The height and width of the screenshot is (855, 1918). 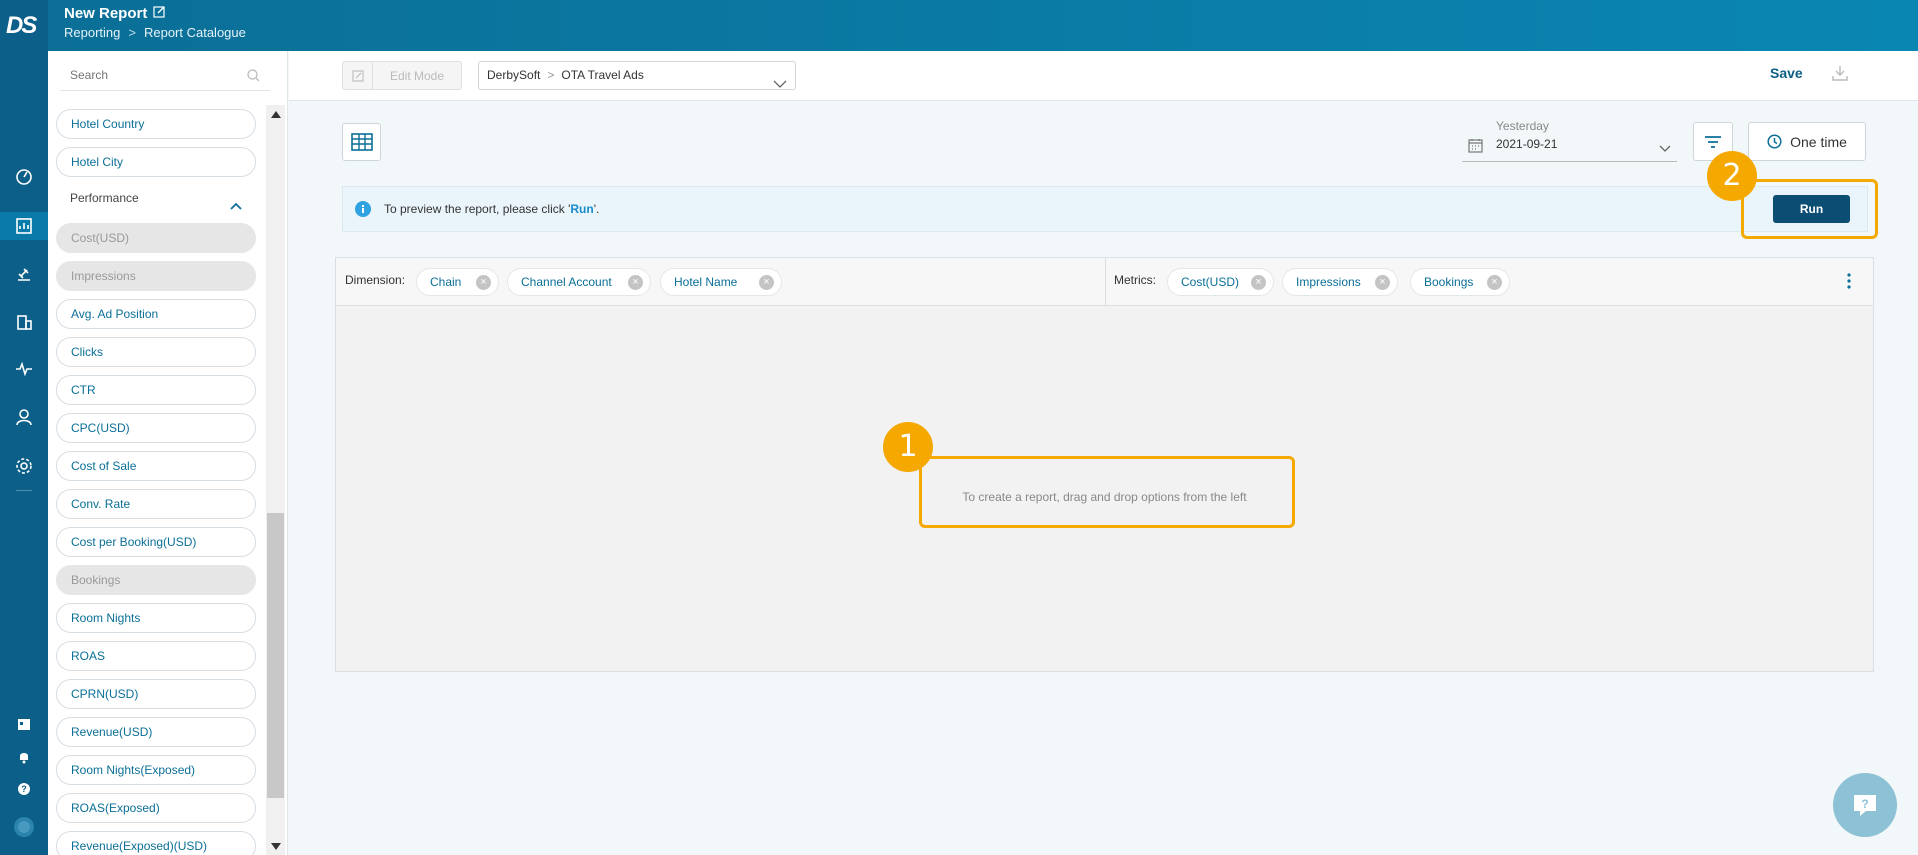 What do you see at coordinates (156, 238) in the screenshot?
I see `field-item: Cost(USD)` at bounding box center [156, 238].